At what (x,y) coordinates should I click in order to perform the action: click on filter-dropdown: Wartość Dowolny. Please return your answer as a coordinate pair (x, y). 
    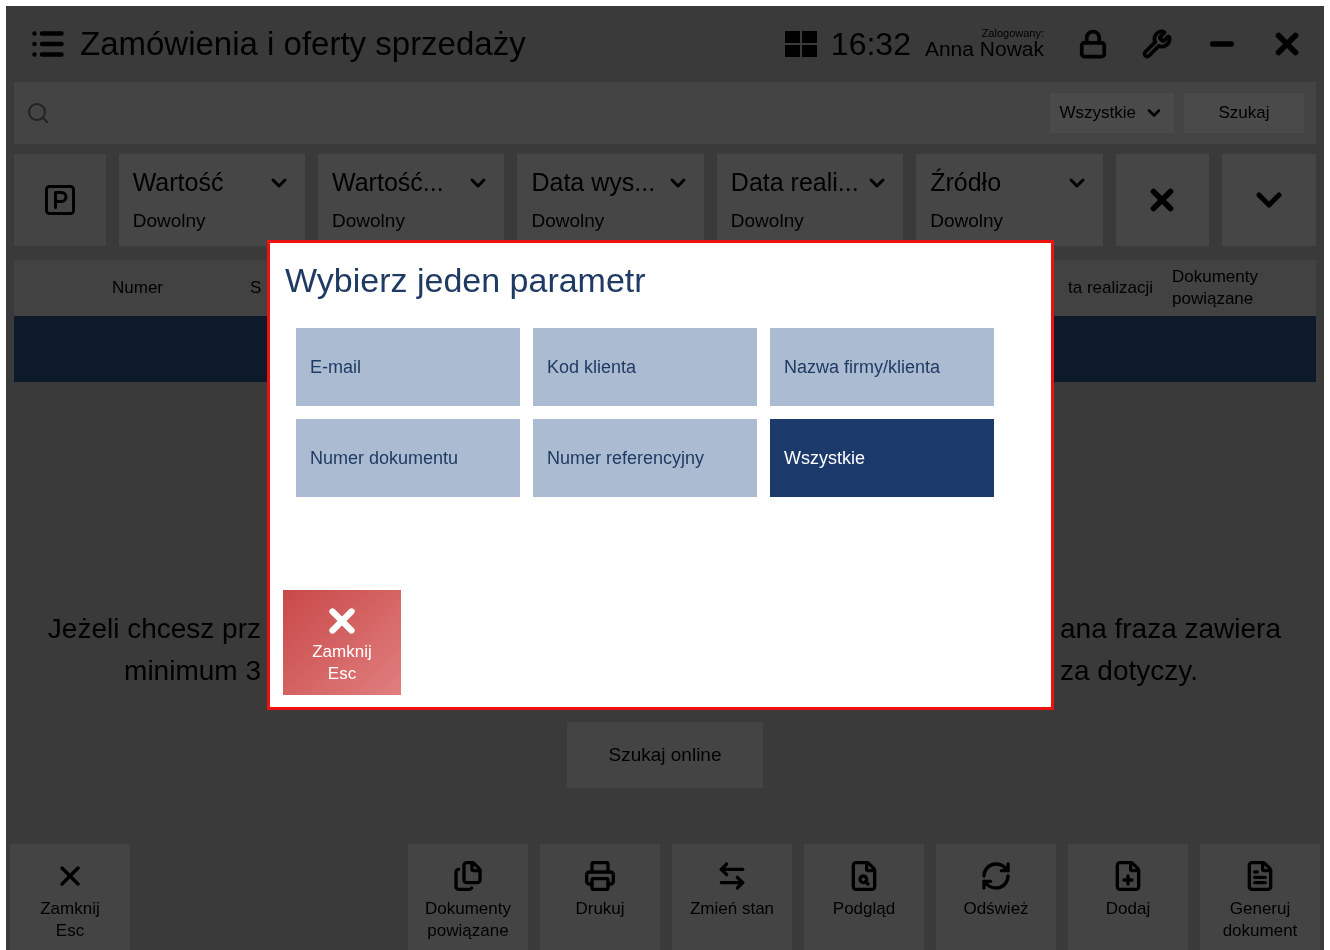
    Looking at the image, I should click on (212, 200).